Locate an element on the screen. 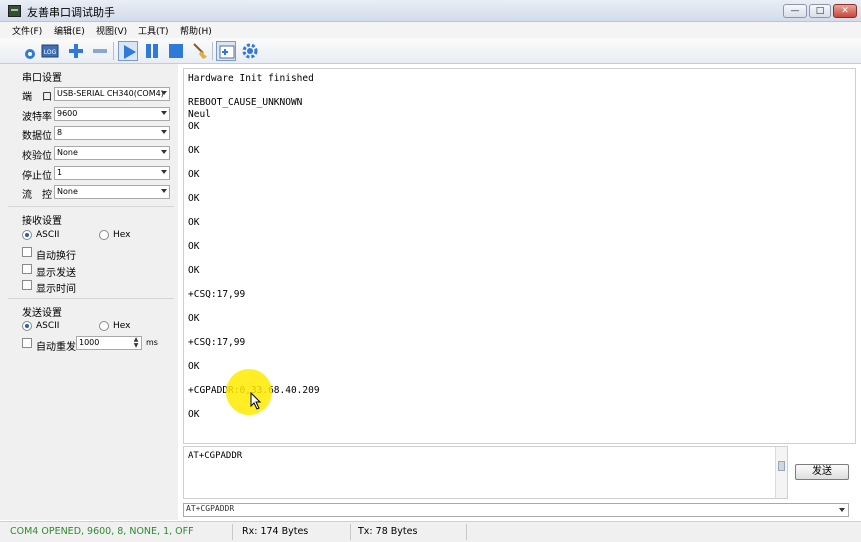 The image size is (861, 542). repeat-interval-input: 1000 ▲ ▼ is located at coordinates (109, 343).